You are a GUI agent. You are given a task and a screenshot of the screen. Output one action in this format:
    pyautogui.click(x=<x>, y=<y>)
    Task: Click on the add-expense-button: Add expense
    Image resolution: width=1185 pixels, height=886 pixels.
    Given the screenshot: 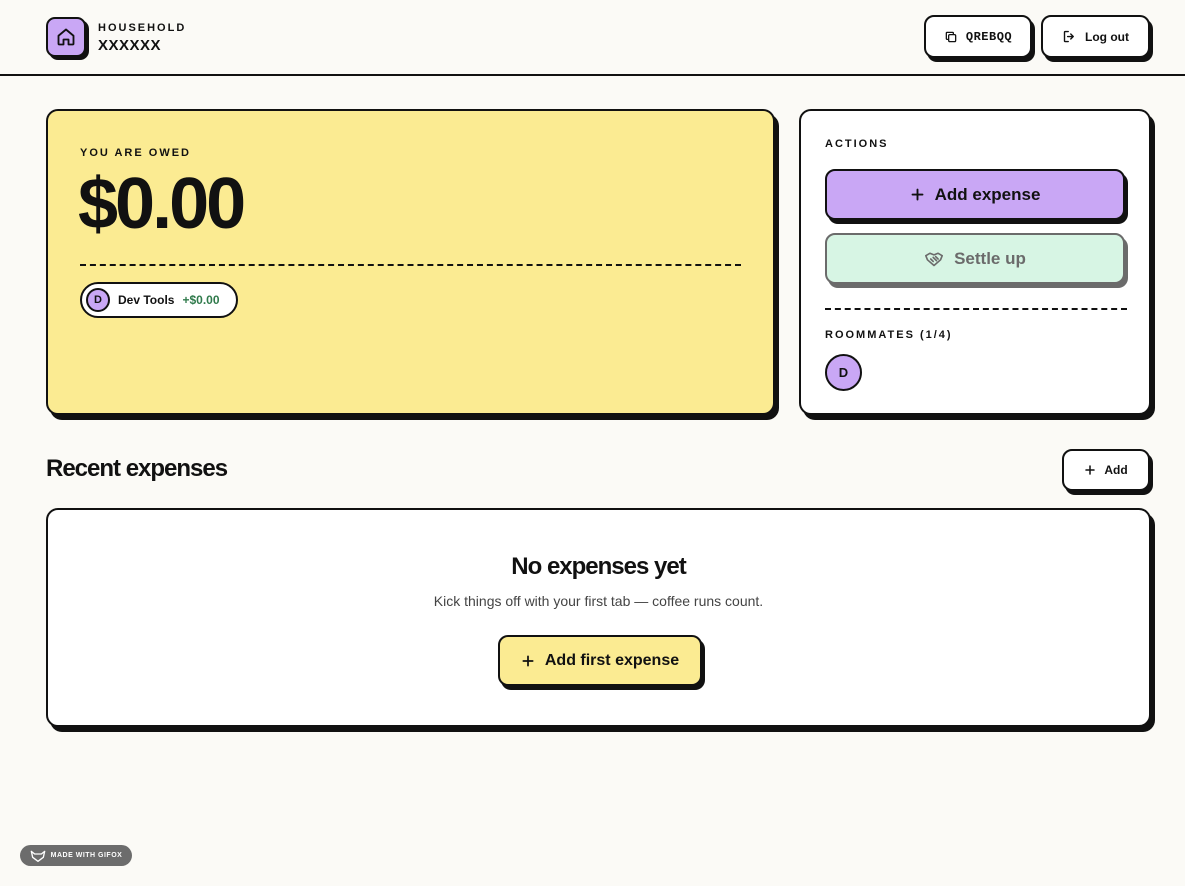 What is the action you would take?
    pyautogui.click(x=975, y=194)
    